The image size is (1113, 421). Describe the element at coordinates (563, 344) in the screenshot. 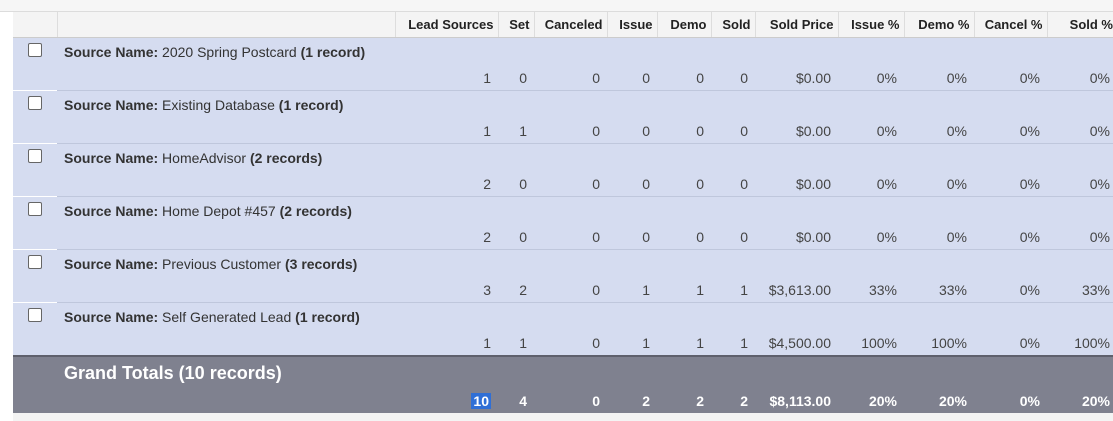

I see `group-values-row: 1 1 0 1 1 1 $4,500.00 100% 100% 0% 100%` at that location.